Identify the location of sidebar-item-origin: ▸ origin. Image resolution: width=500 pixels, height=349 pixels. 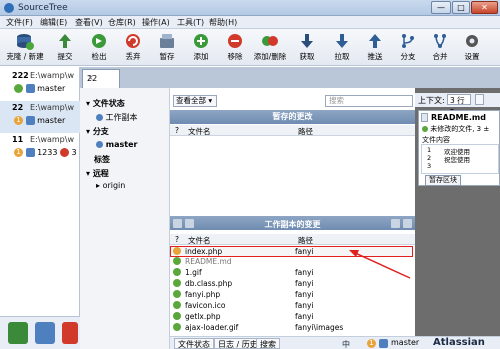
(110, 185).